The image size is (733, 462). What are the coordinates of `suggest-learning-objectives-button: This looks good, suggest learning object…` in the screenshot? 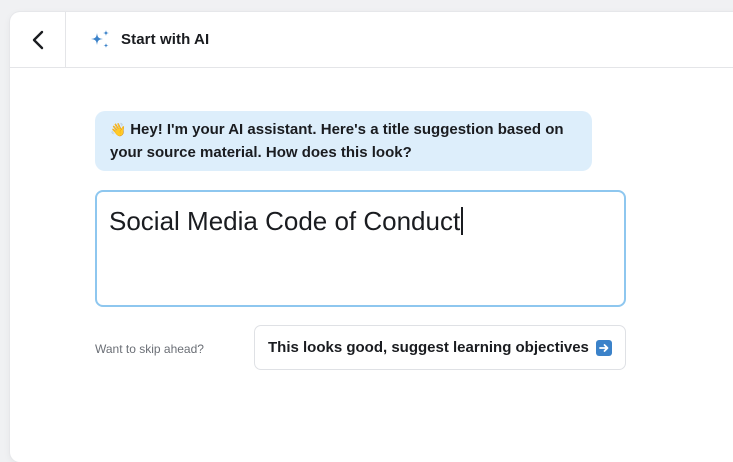 It's located at (440, 347).